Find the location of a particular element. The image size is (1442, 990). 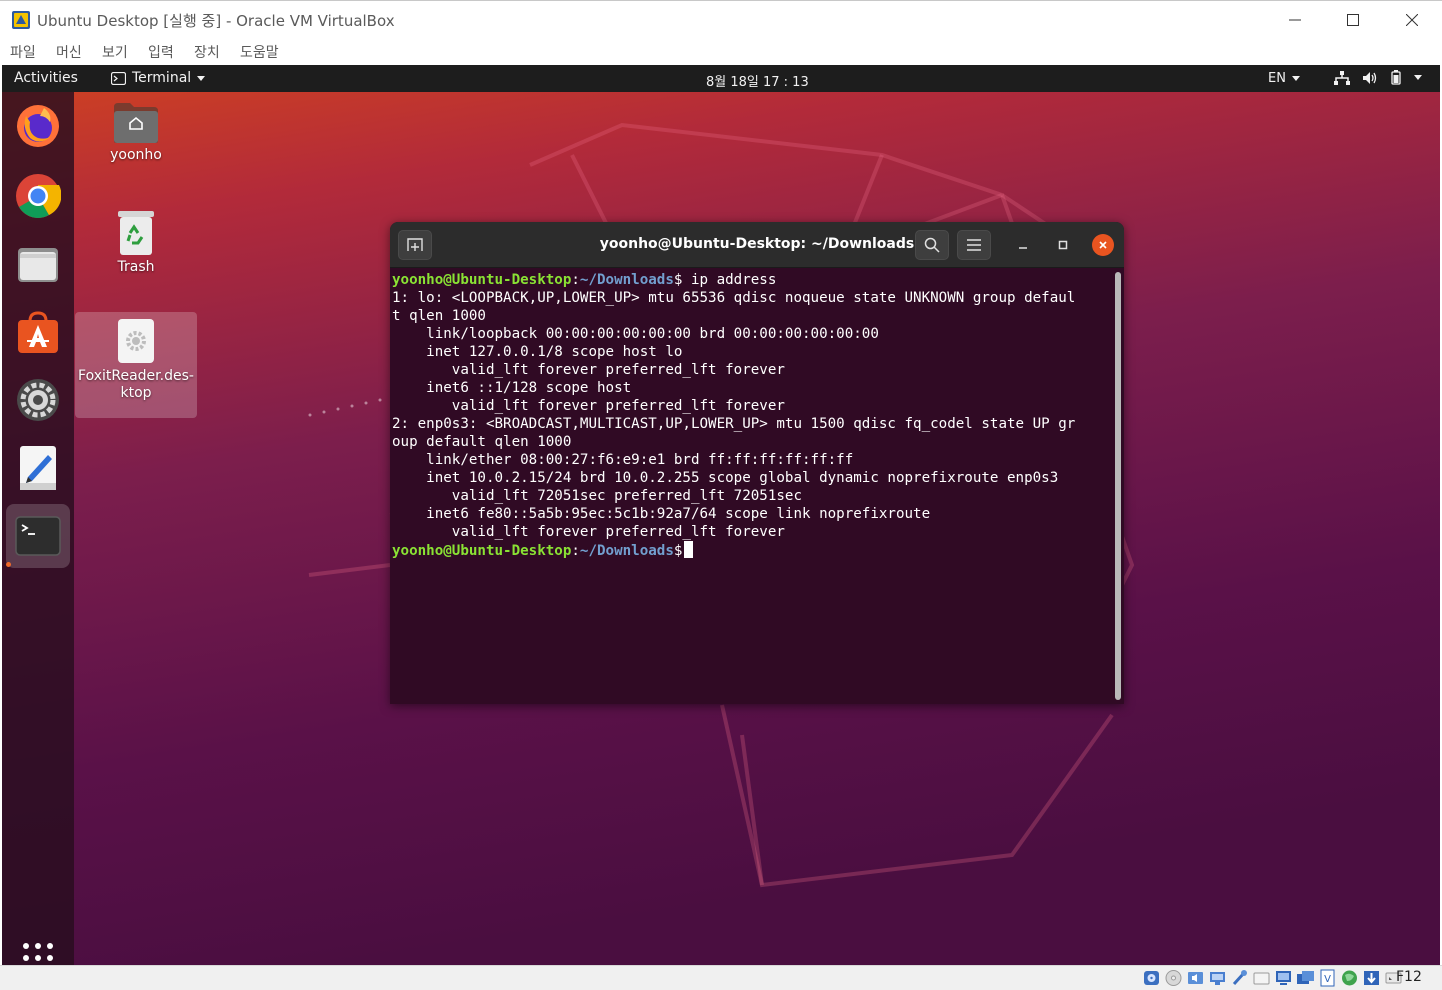

close-icon is located at coordinates (1103, 245).